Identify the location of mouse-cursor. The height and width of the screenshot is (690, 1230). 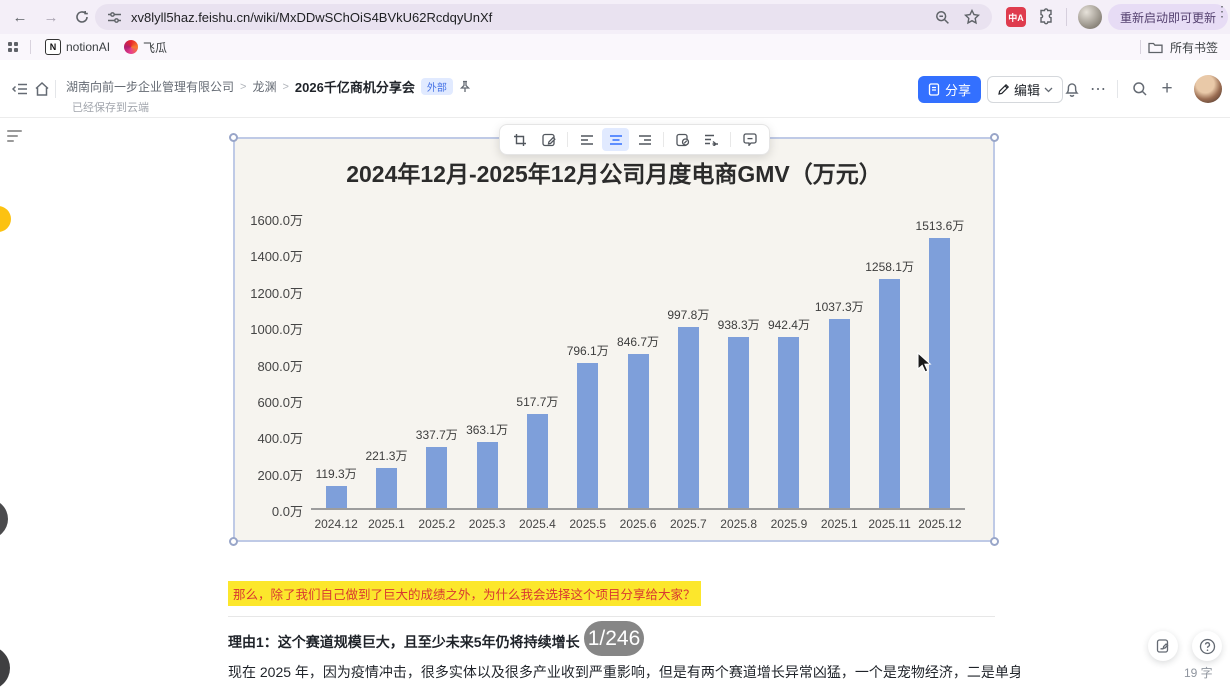
(925, 363).